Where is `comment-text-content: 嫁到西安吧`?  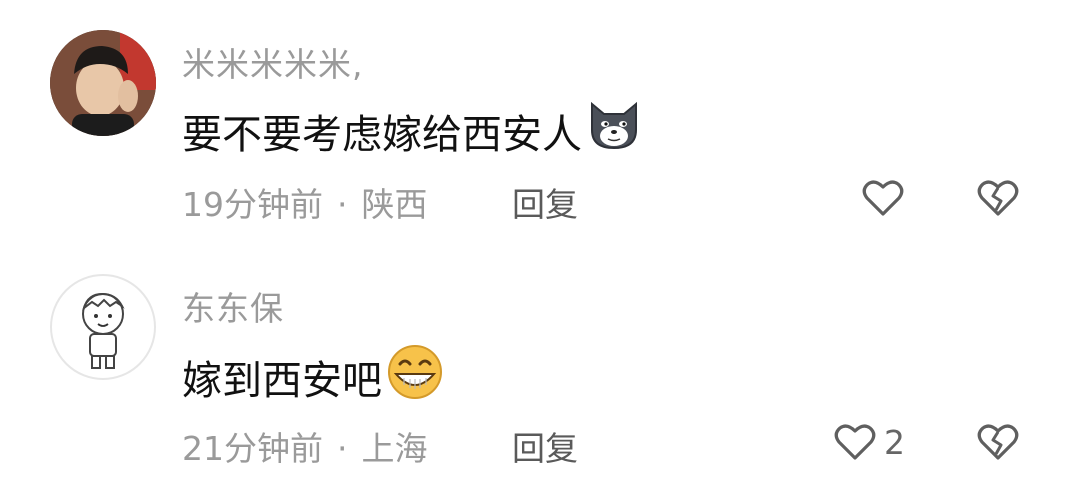
comment-text-content: 嫁到西安吧 is located at coordinates (282, 381).